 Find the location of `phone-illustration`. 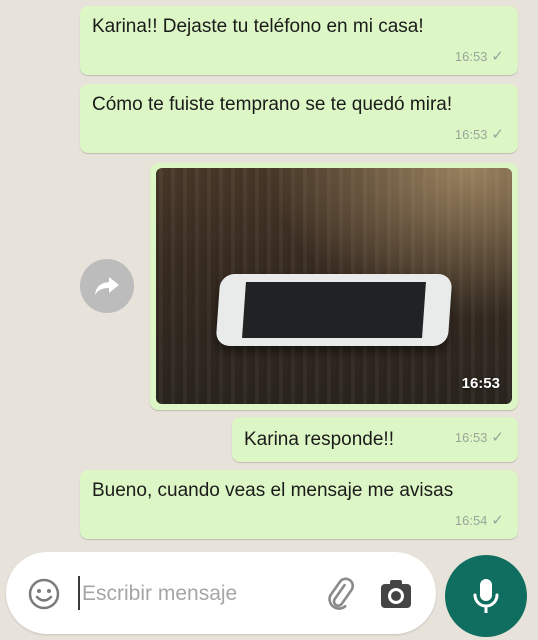

phone-illustration is located at coordinates (334, 310).